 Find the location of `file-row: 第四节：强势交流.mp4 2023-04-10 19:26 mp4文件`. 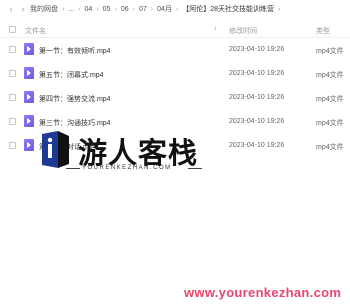

file-row: 第四节：强势交流.mp4 2023-04-10 19:26 mp4文件 is located at coordinates (175, 97).